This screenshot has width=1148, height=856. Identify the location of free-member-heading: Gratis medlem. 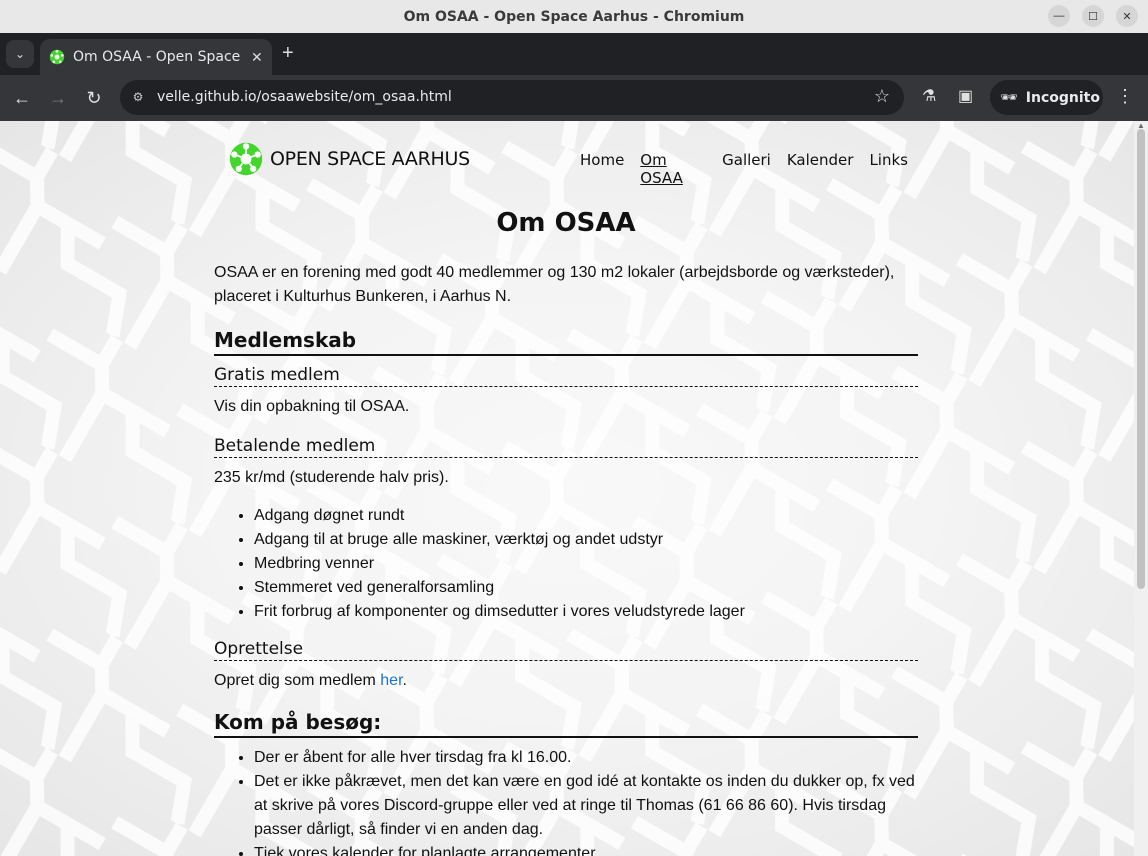
(566, 375).